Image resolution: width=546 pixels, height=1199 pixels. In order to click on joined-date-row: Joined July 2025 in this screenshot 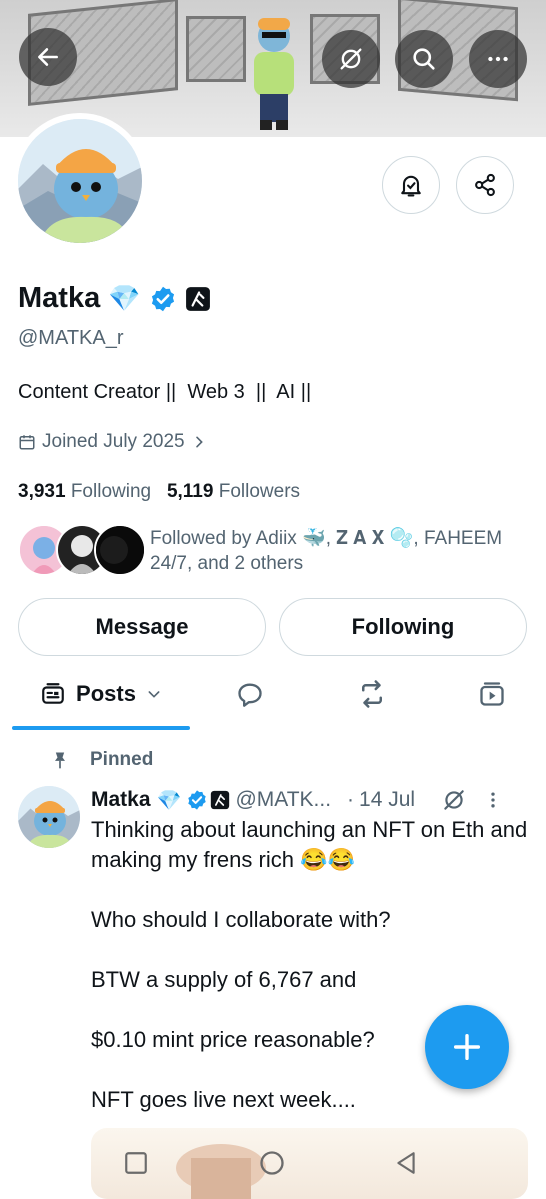, I will do `click(112, 442)`.